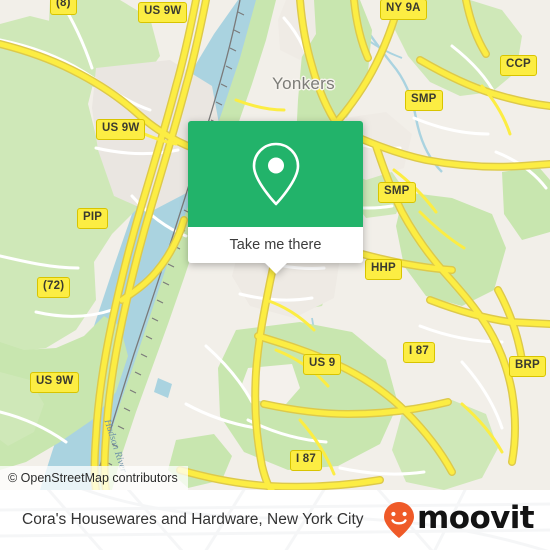 The image size is (550, 550). I want to click on popup-header, so click(275, 174).